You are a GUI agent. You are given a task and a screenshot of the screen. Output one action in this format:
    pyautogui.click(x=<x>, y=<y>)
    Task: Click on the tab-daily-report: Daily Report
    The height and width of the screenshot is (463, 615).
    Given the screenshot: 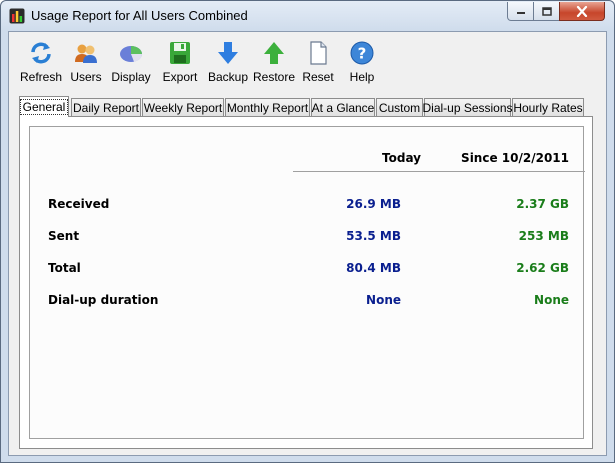 What is the action you would take?
    pyautogui.click(x=106, y=107)
    